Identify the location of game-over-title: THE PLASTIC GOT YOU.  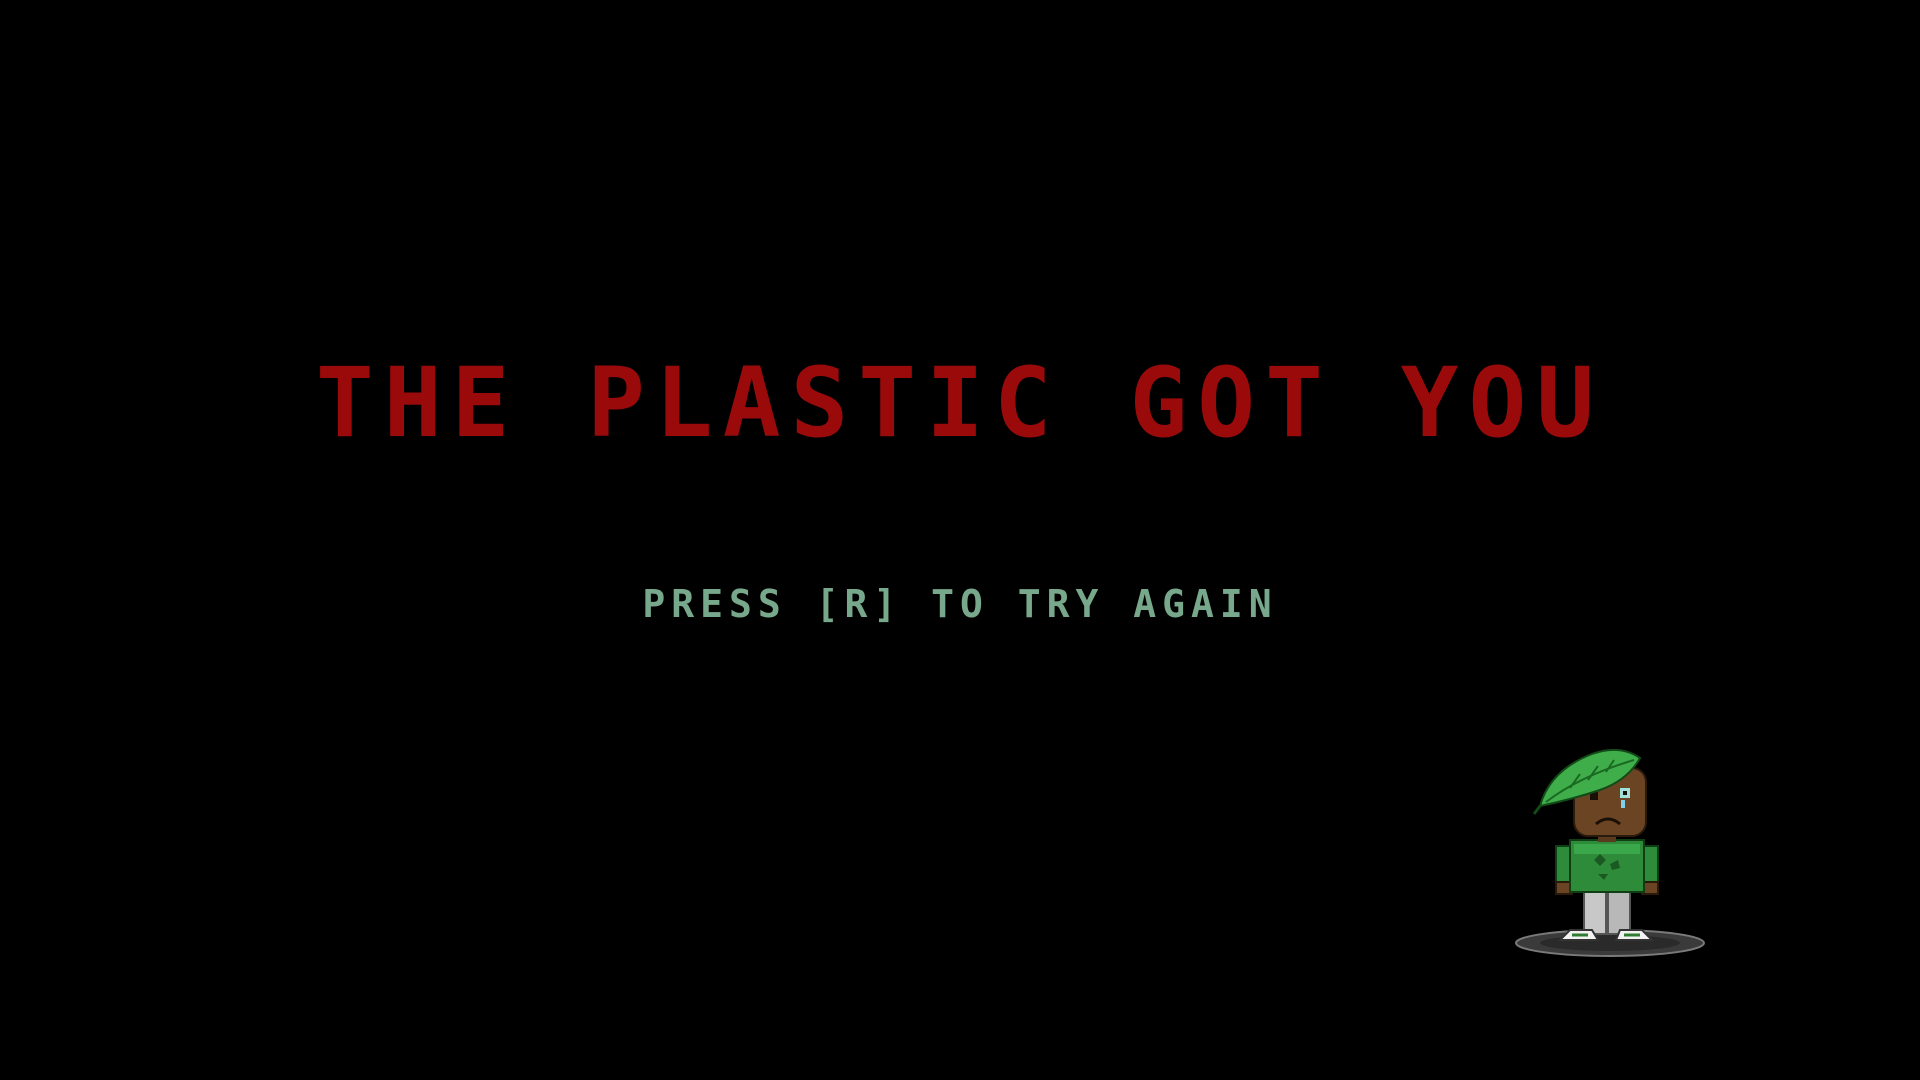
(960, 403).